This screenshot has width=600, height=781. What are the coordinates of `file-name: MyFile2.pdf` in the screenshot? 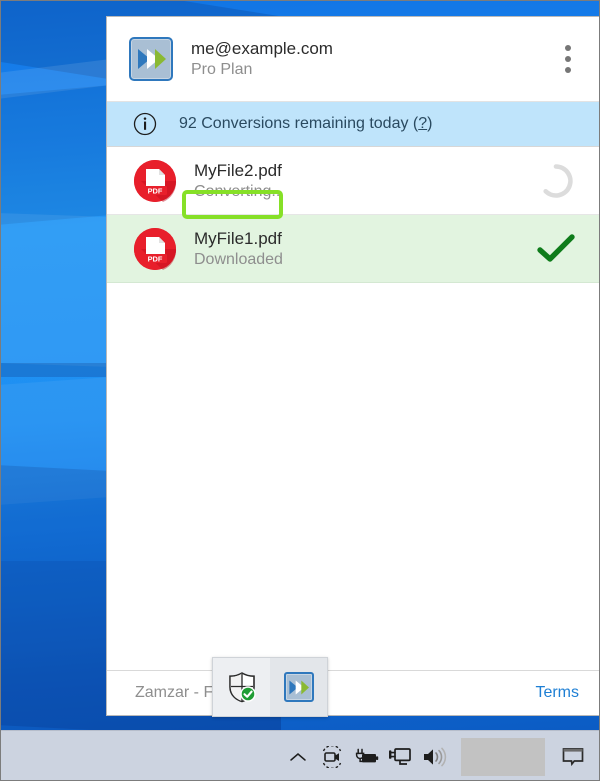 It's located at (238, 170).